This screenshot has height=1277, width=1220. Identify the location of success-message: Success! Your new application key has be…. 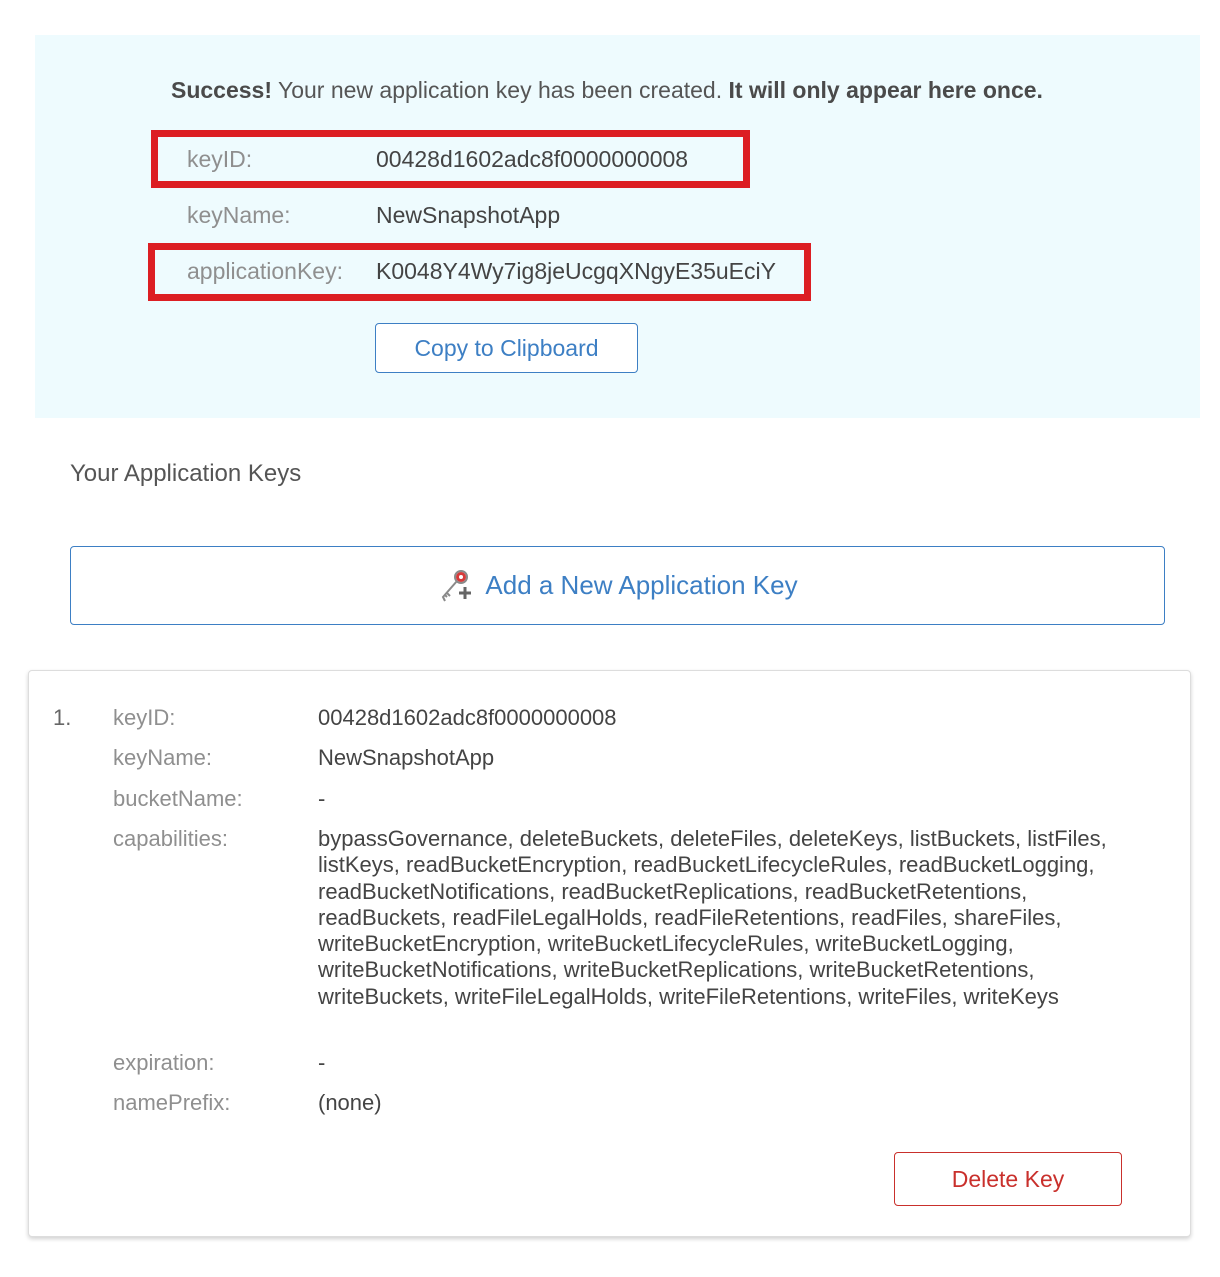
(607, 90).